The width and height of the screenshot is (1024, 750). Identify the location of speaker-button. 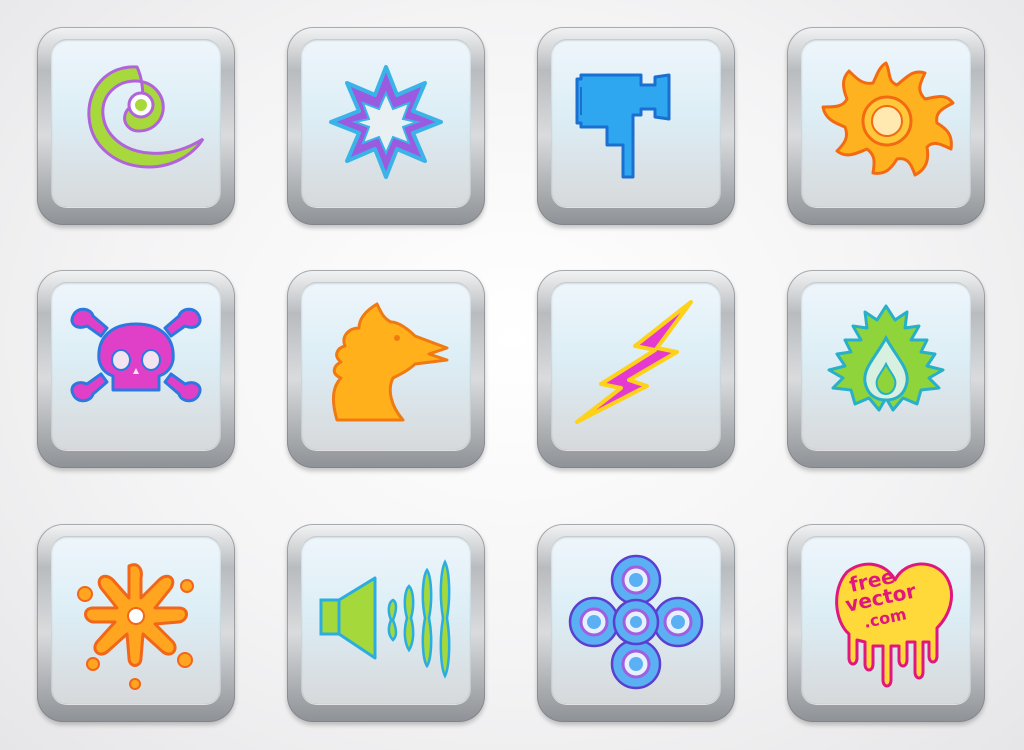
(386, 623).